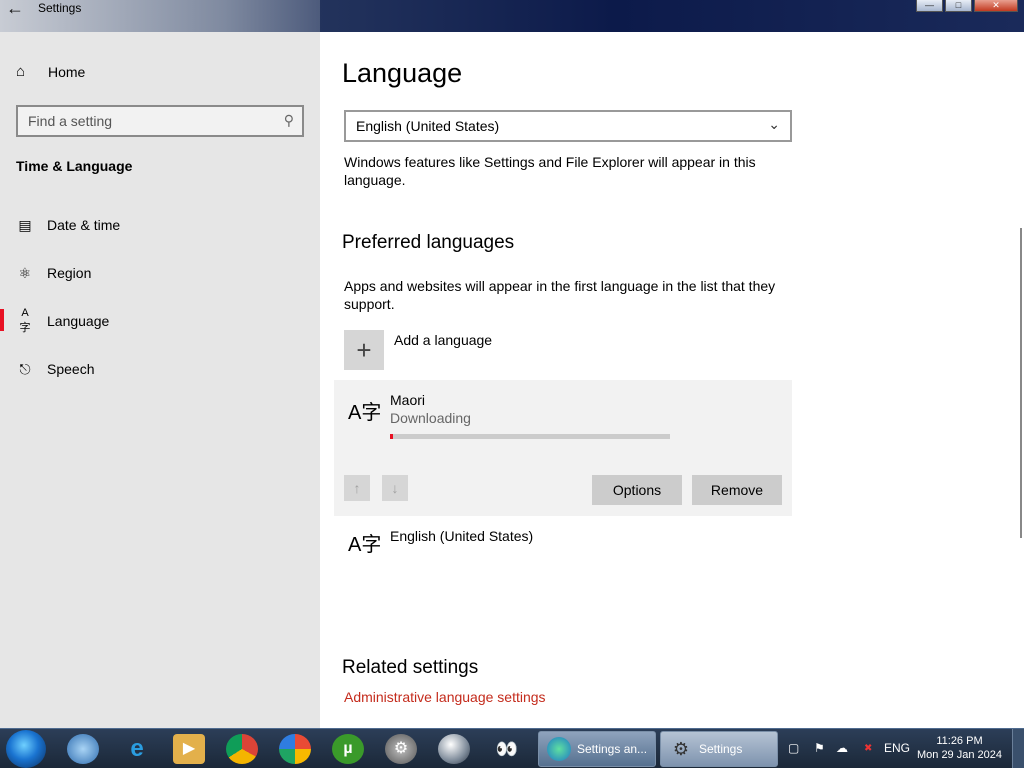 This screenshot has width=1024, height=768. What do you see at coordinates (21, 71) in the screenshot?
I see `home-icon: ⌂` at bounding box center [21, 71].